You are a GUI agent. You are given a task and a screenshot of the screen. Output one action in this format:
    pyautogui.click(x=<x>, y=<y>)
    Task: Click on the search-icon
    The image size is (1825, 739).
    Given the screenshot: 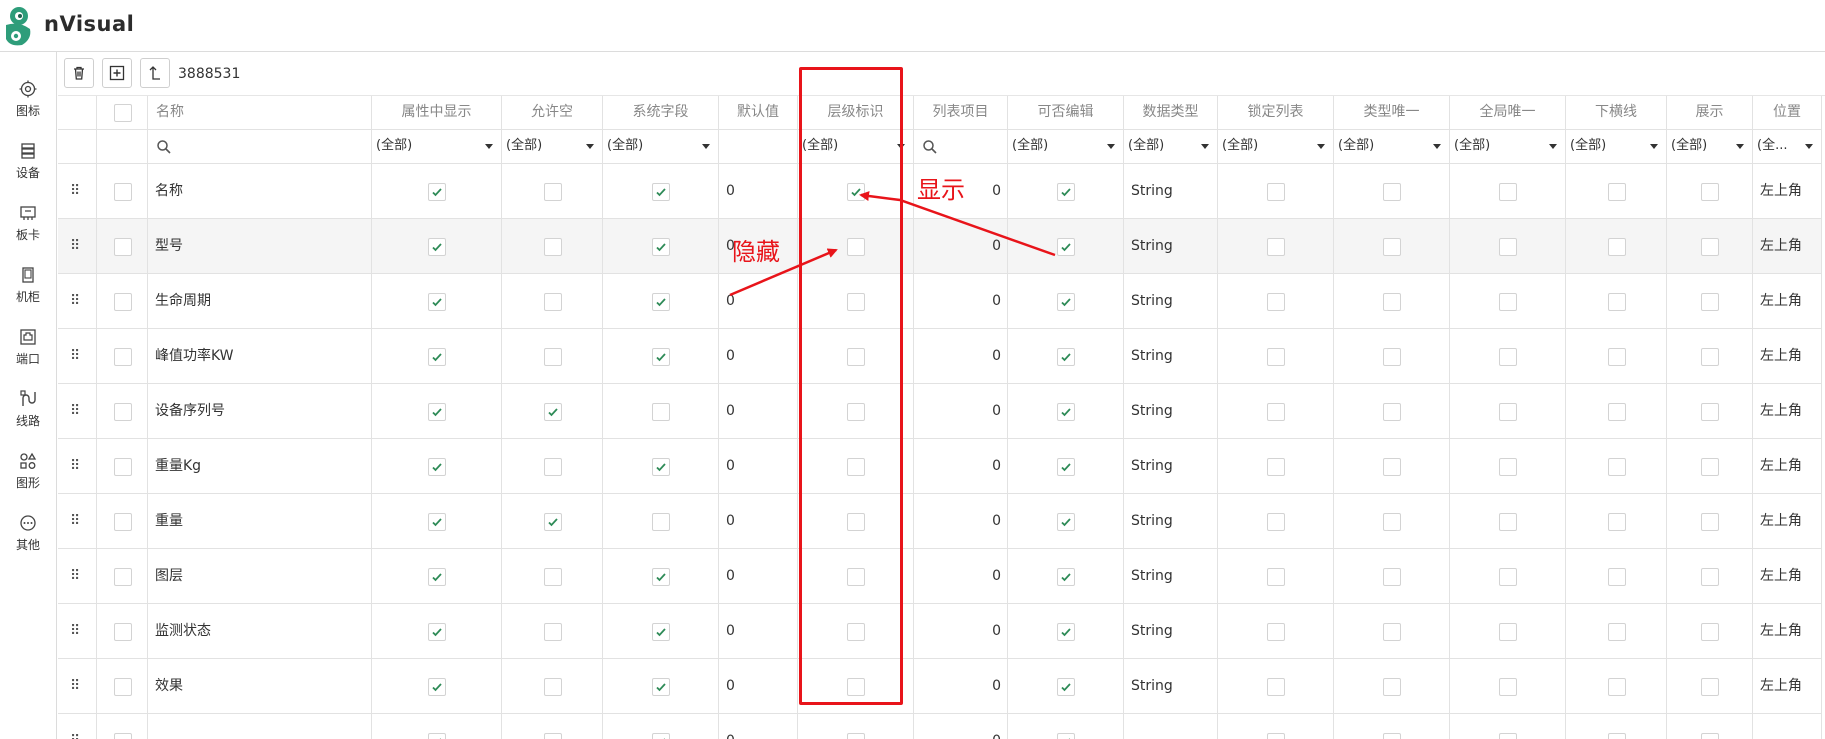 What is the action you would take?
    pyautogui.click(x=930, y=147)
    